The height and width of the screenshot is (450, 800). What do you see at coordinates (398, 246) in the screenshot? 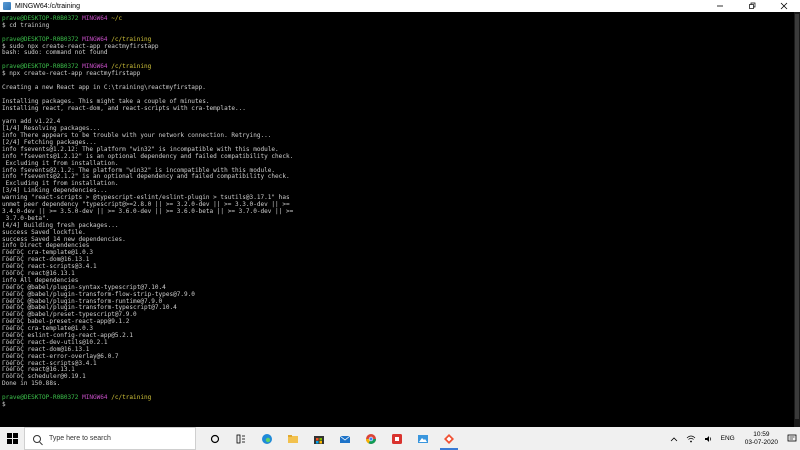
I see `terminal-line: info Direct dependencies` at bounding box center [398, 246].